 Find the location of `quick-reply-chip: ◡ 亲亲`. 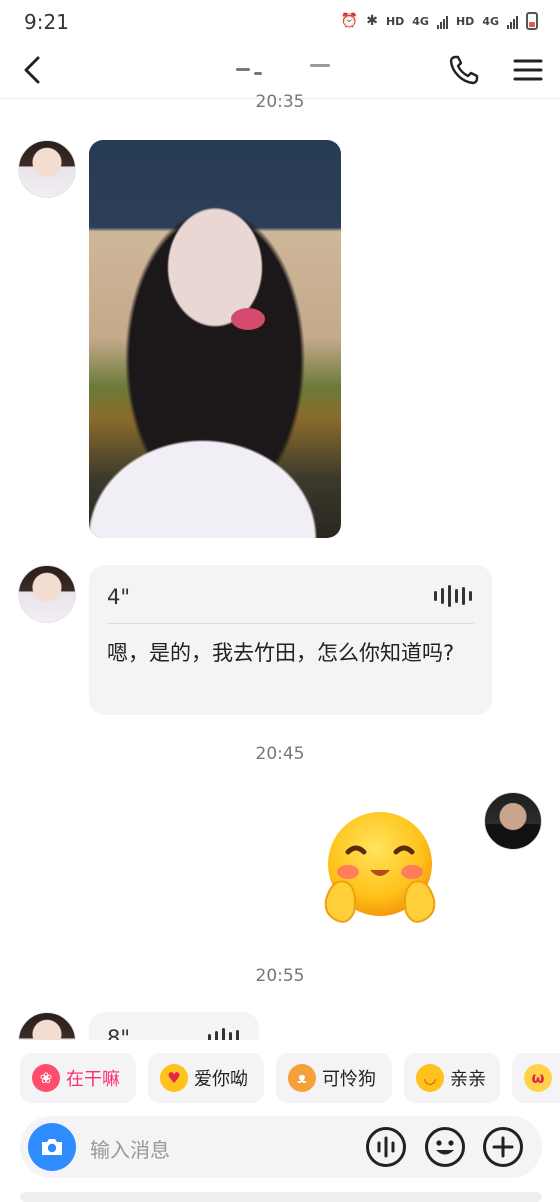

quick-reply-chip: ◡ 亲亲 is located at coordinates (452, 1078).